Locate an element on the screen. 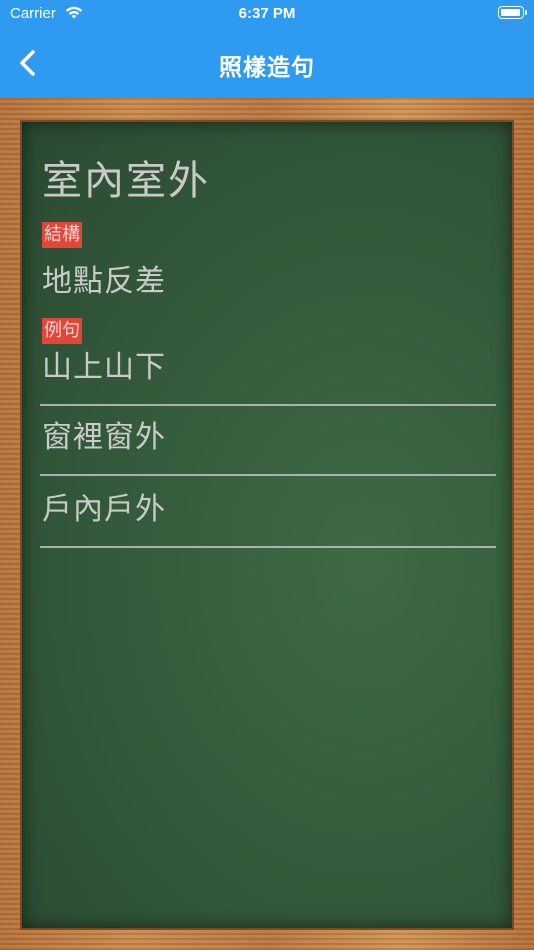 The height and width of the screenshot is (950, 534). example-item: 戶內戶外 is located at coordinates (268, 513).